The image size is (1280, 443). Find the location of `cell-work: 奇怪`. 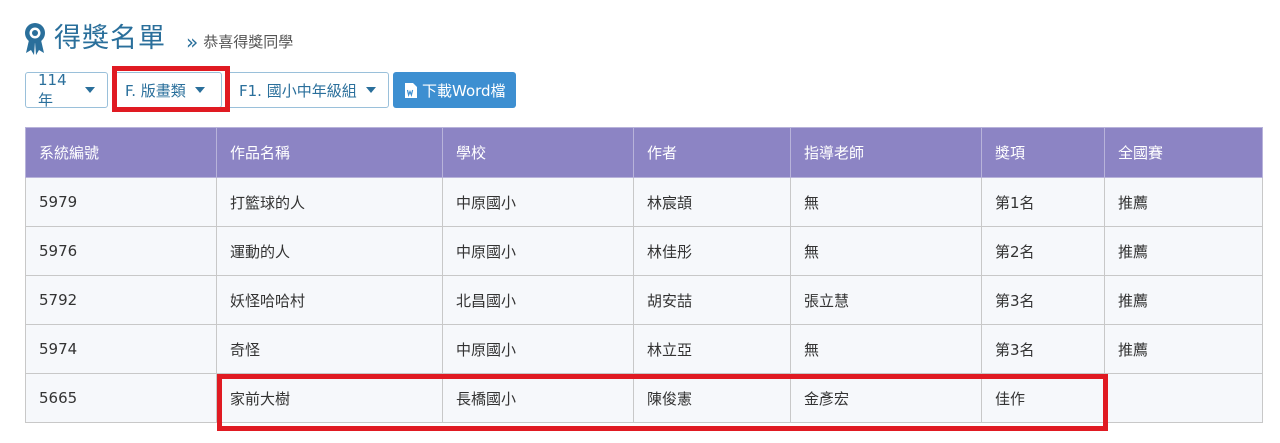

cell-work: 奇怪 is located at coordinates (329, 349).